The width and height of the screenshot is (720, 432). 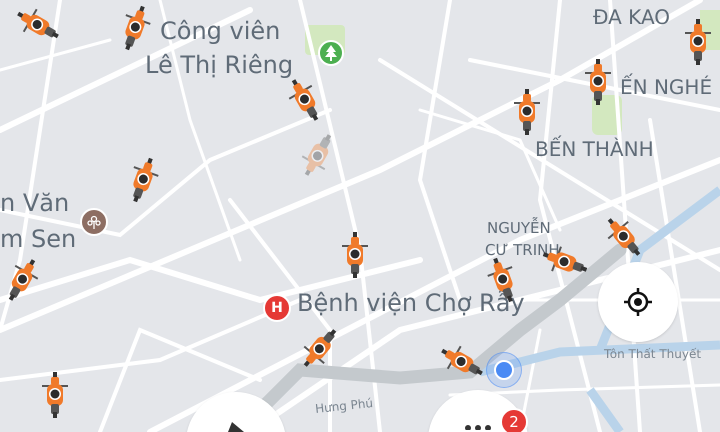 What do you see at coordinates (411, 303) in the screenshot?
I see `place-label: Bệnh viện Chợ Rẫy` at bounding box center [411, 303].